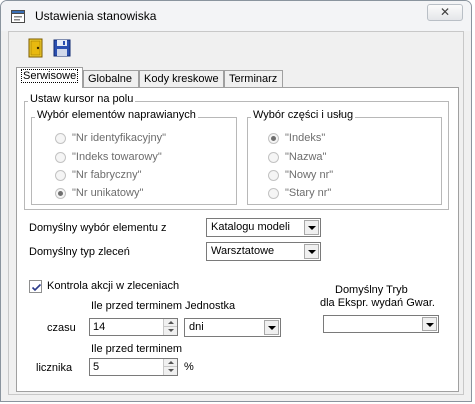  I want to click on tab-serwisowe: Serwisowe, so click(49, 77).